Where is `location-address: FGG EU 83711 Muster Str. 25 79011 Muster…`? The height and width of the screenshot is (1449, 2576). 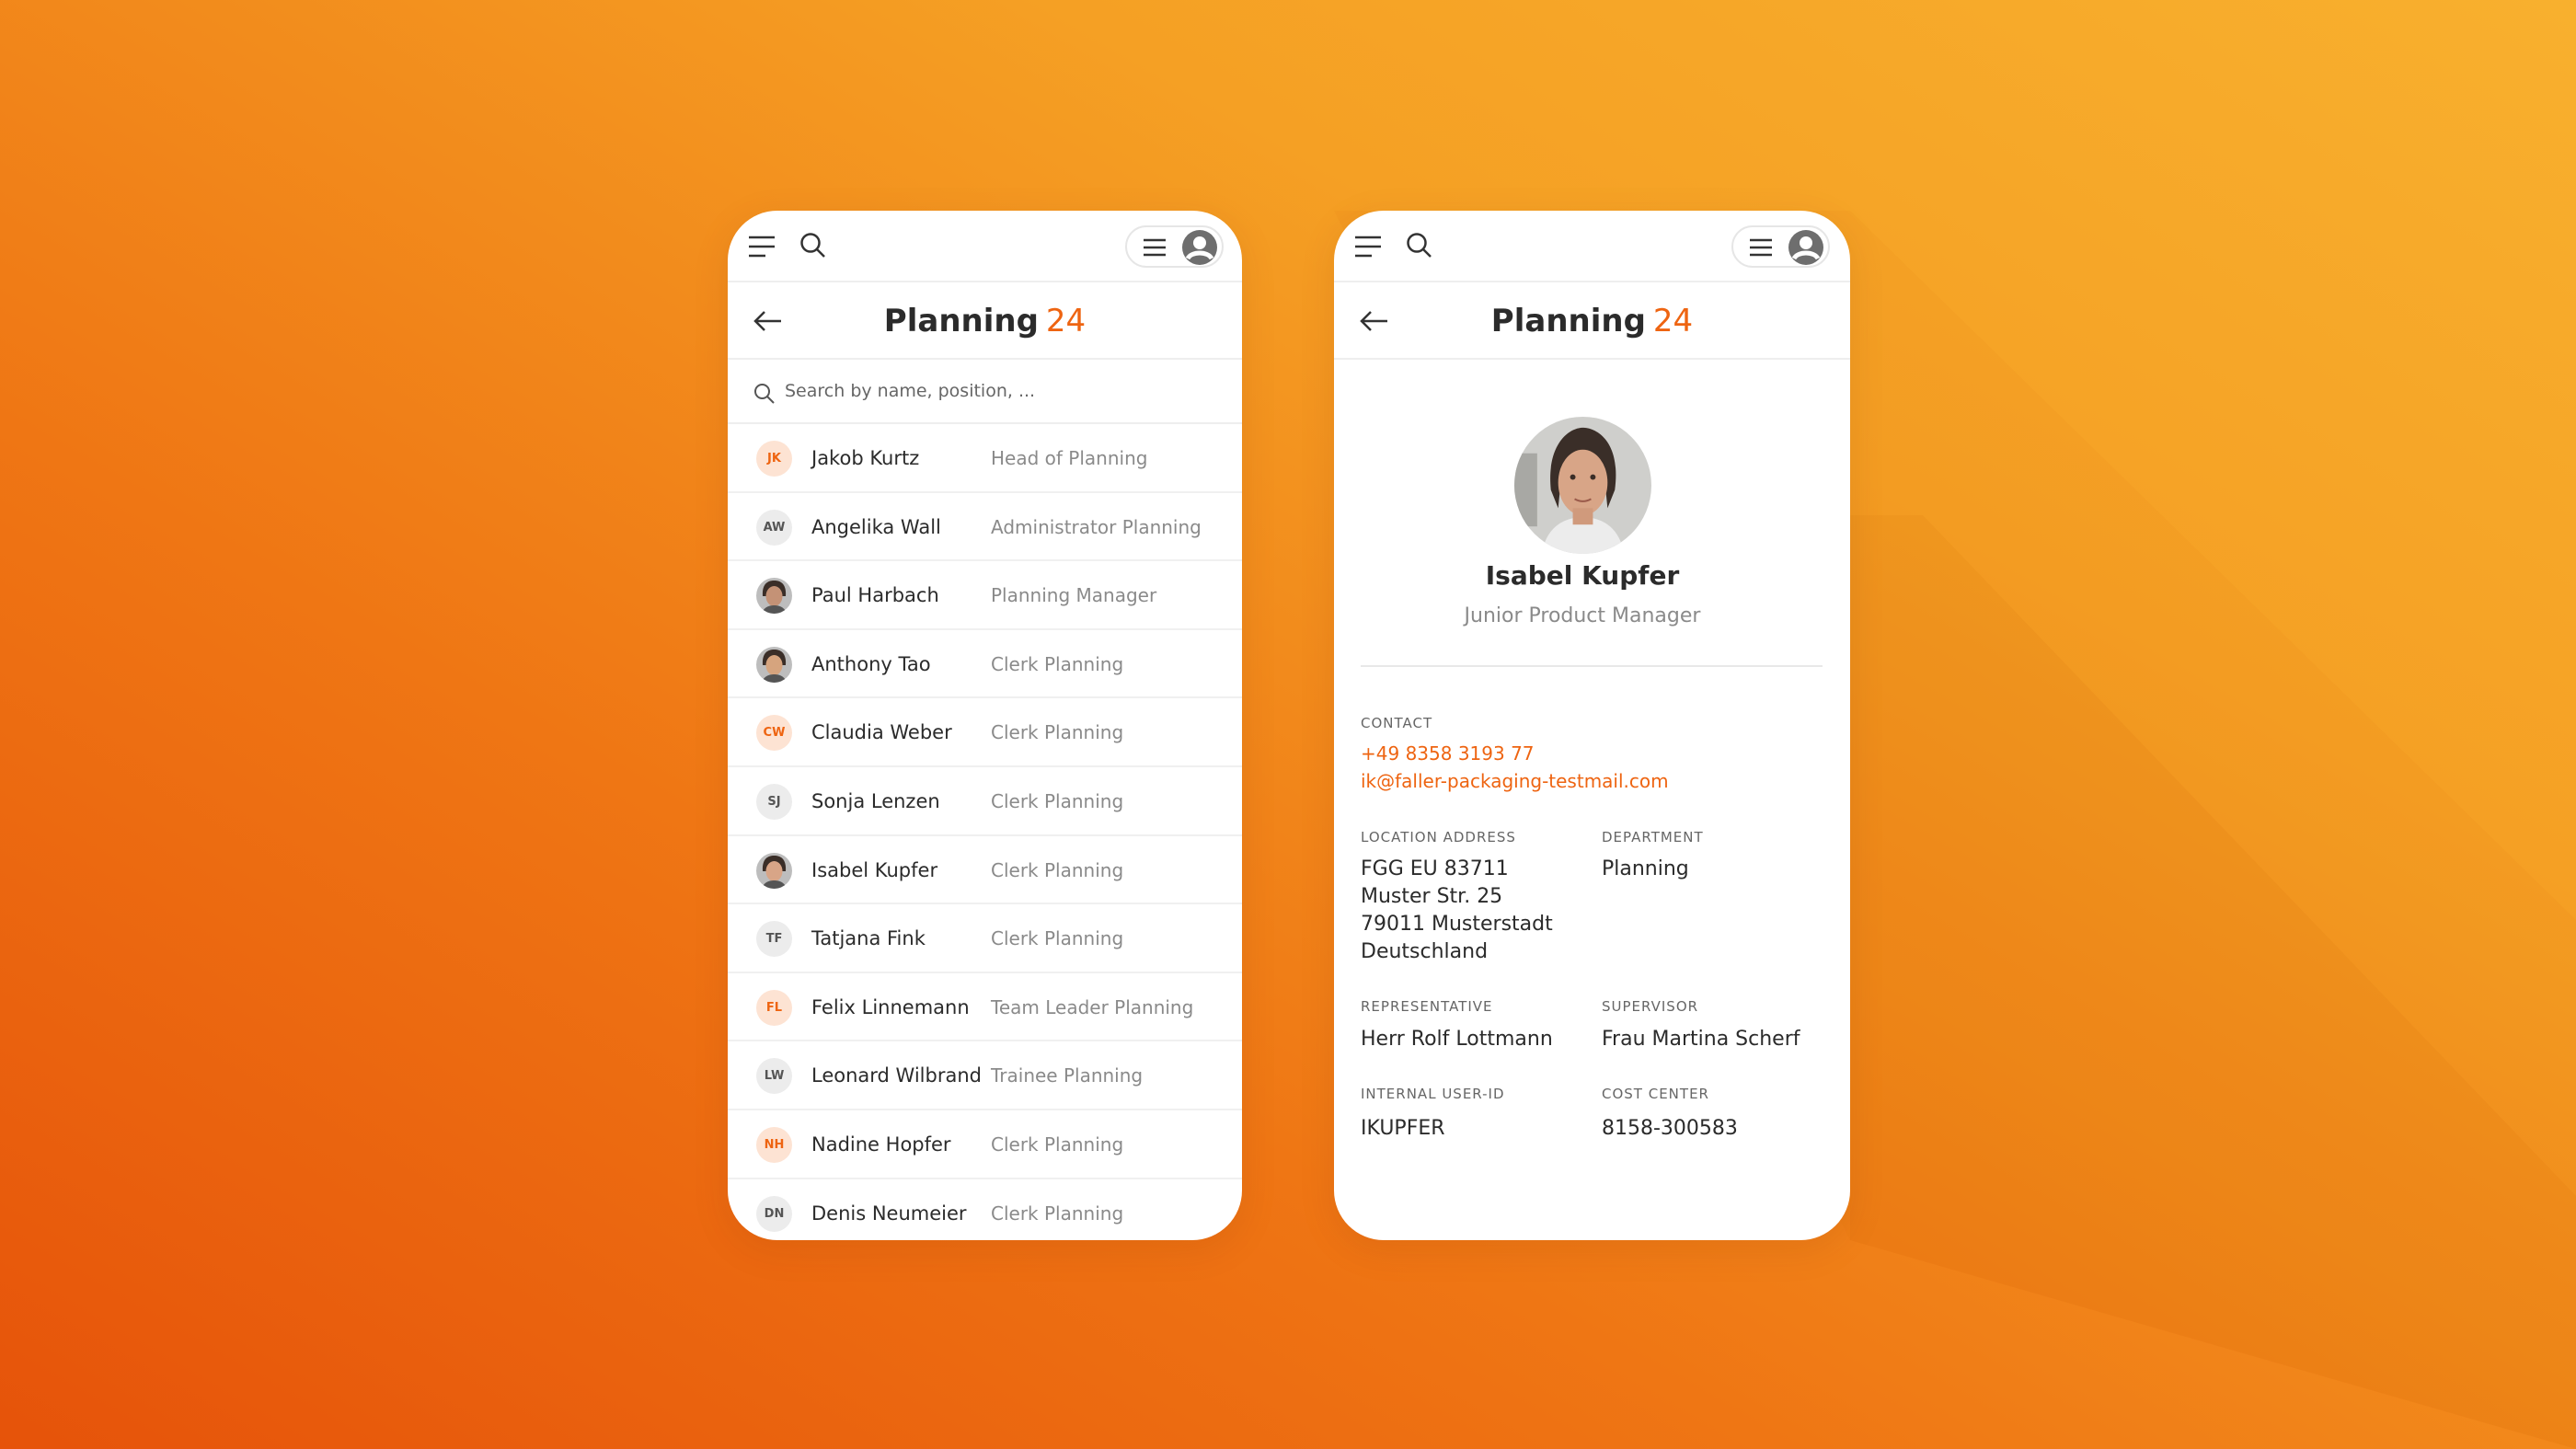 location-address: FGG EU 83711 Muster Str. 25 79011 Muster… is located at coordinates (1457, 911).